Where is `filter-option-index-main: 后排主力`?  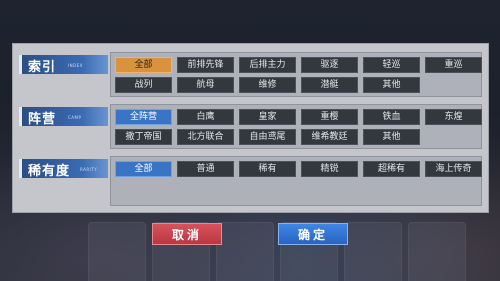 filter-option-index-main: 后排主力 is located at coordinates (267, 65).